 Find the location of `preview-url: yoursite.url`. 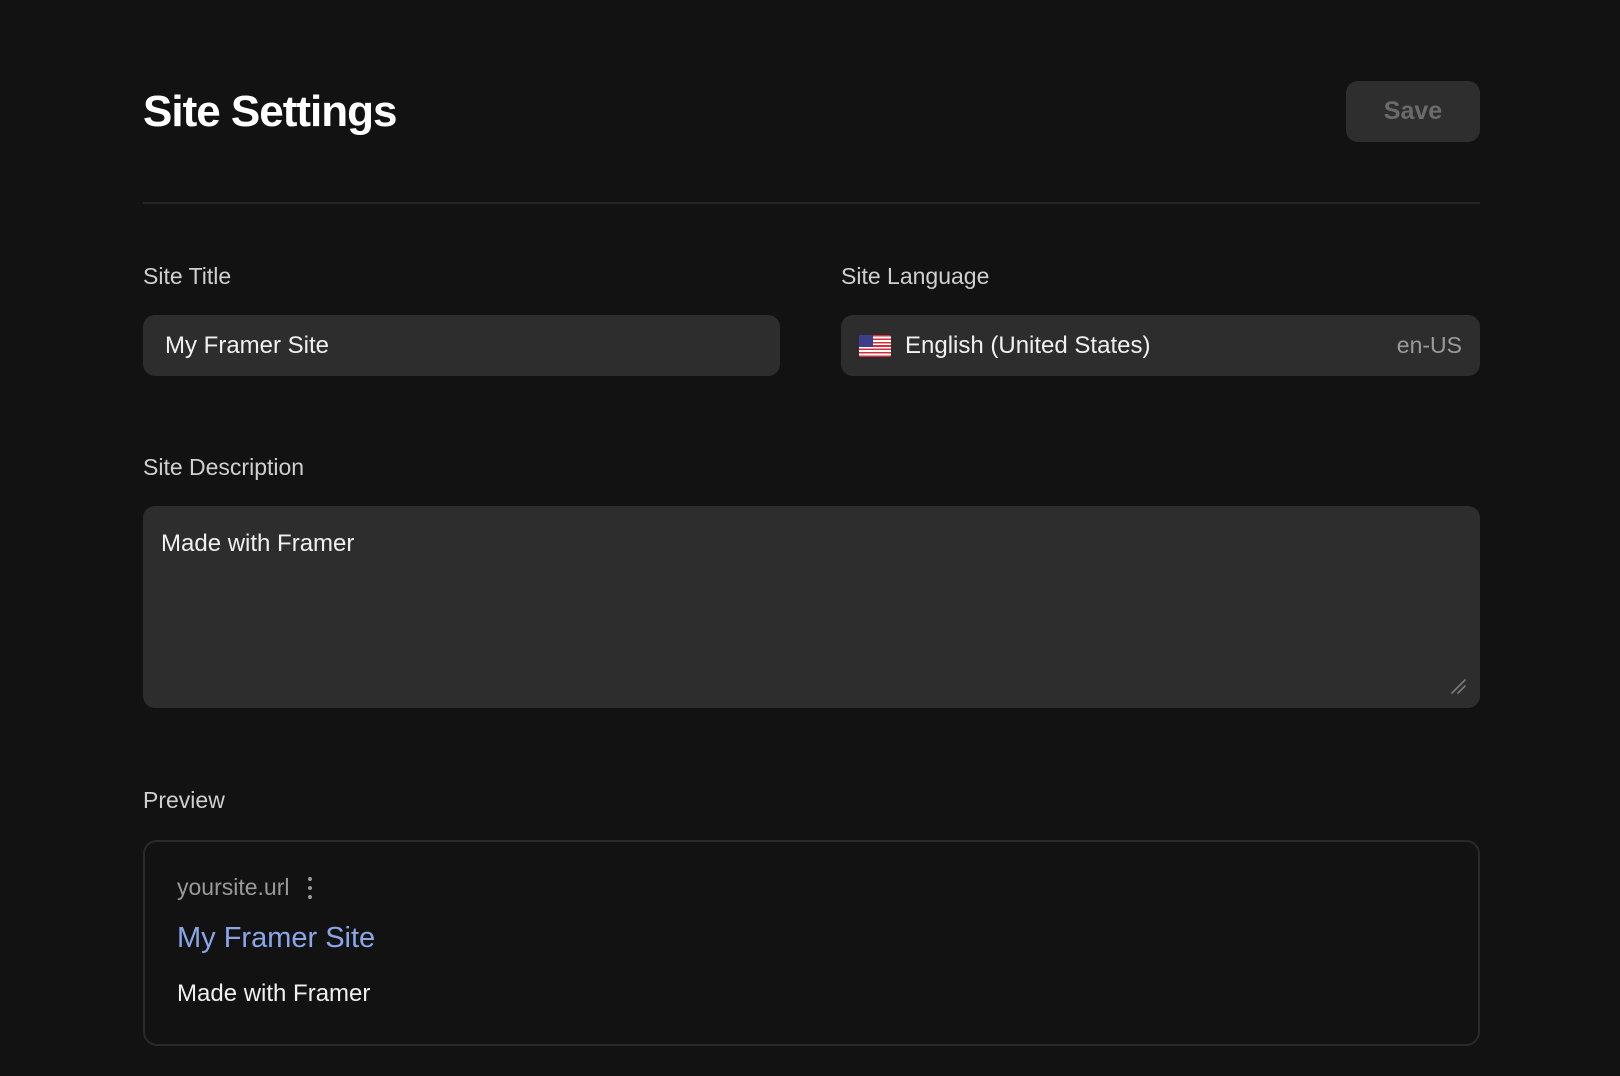

preview-url: yoursite.url is located at coordinates (233, 887).